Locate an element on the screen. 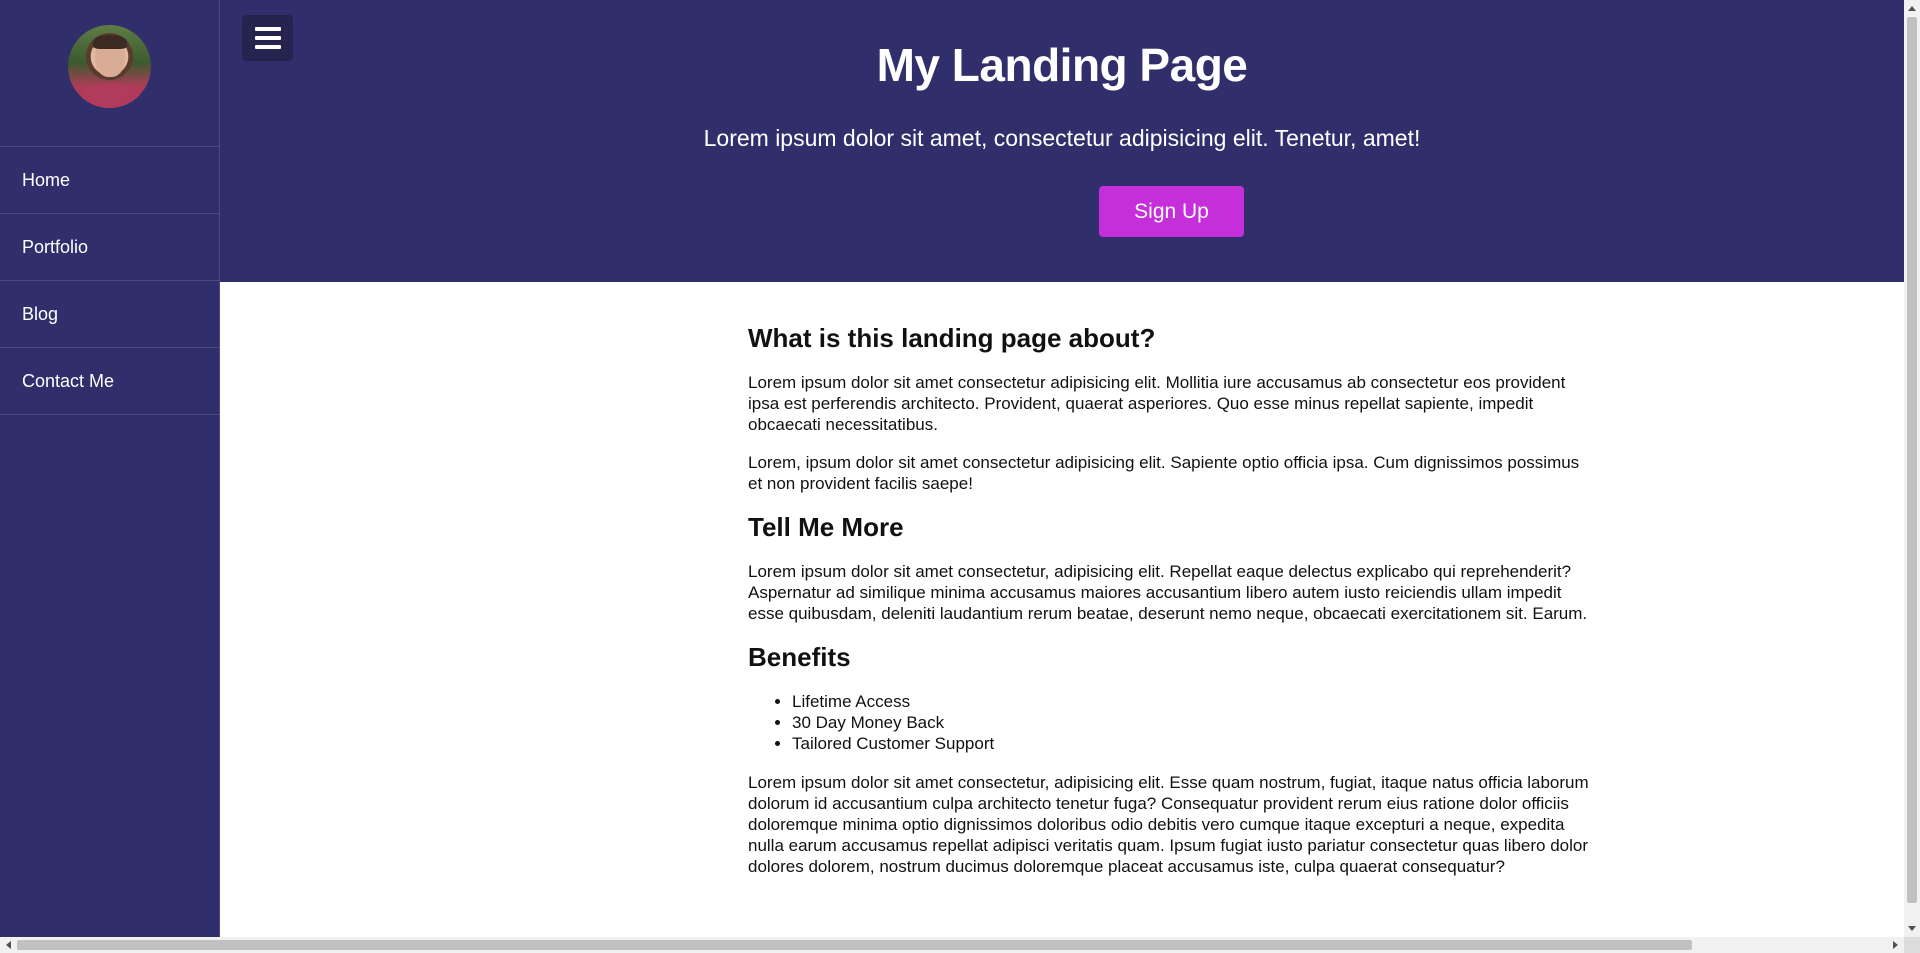  sidebar-item-label: Portfolio is located at coordinates (55, 246).